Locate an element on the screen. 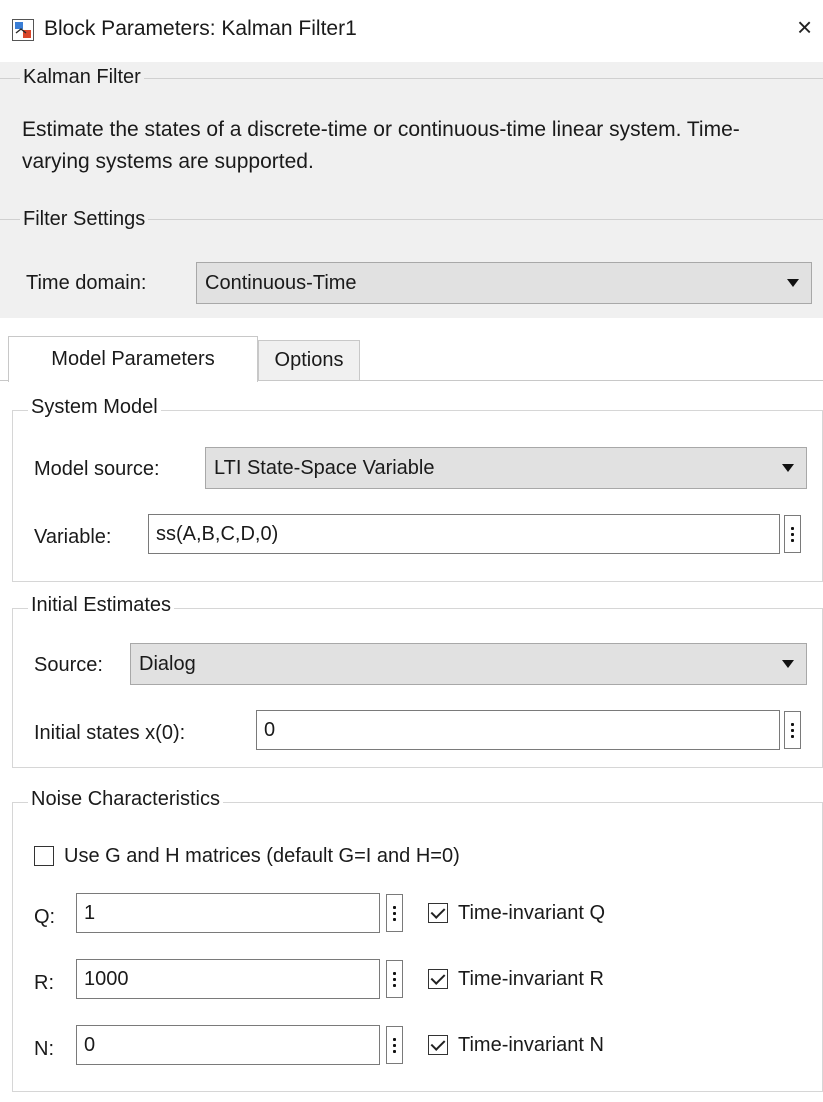 Image resolution: width=823 pixels, height=1102 pixels. tab-label: Options is located at coordinates (309, 360).